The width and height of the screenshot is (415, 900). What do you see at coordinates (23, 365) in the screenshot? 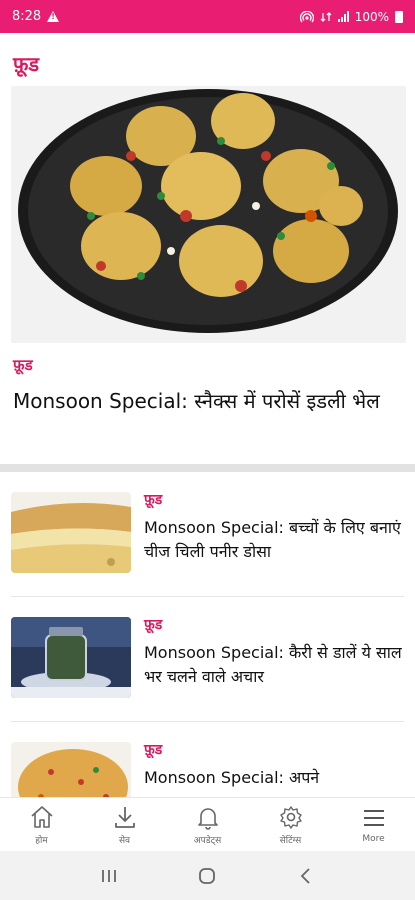
I see `hero-category: फ़ूड` at bounding box center [23, 365].